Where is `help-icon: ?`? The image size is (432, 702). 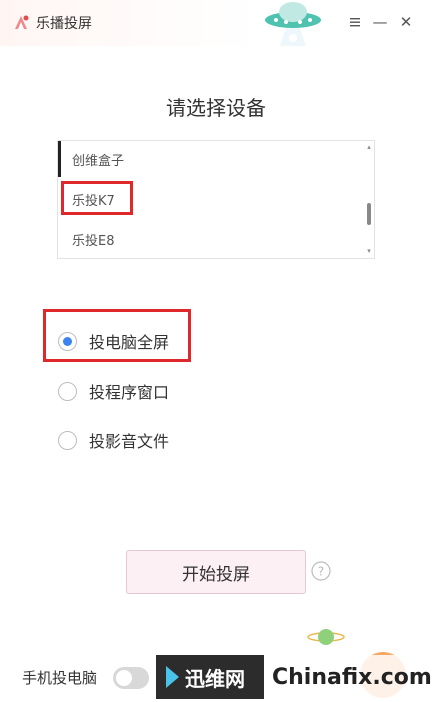 help-icon: ? is located at coordinates (321, 571).